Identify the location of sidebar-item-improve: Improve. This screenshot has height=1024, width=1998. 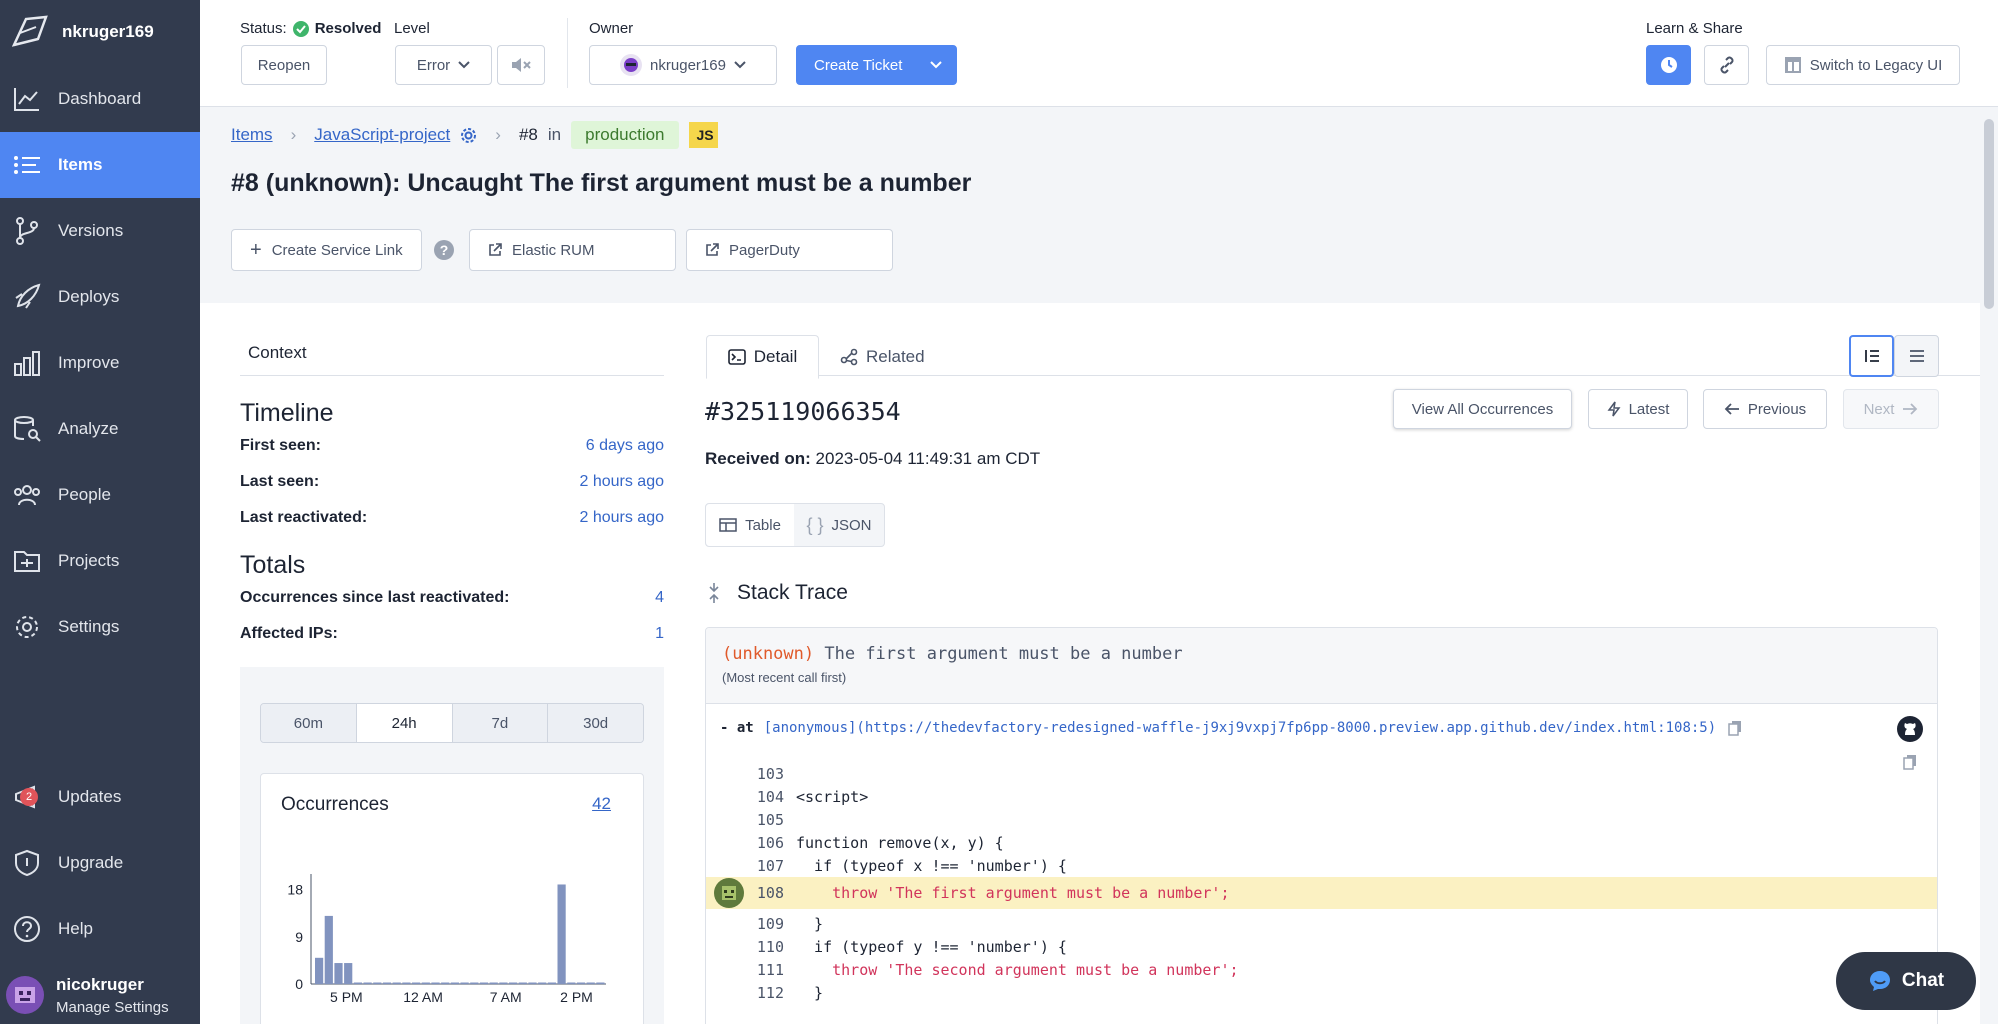
(100, 363).